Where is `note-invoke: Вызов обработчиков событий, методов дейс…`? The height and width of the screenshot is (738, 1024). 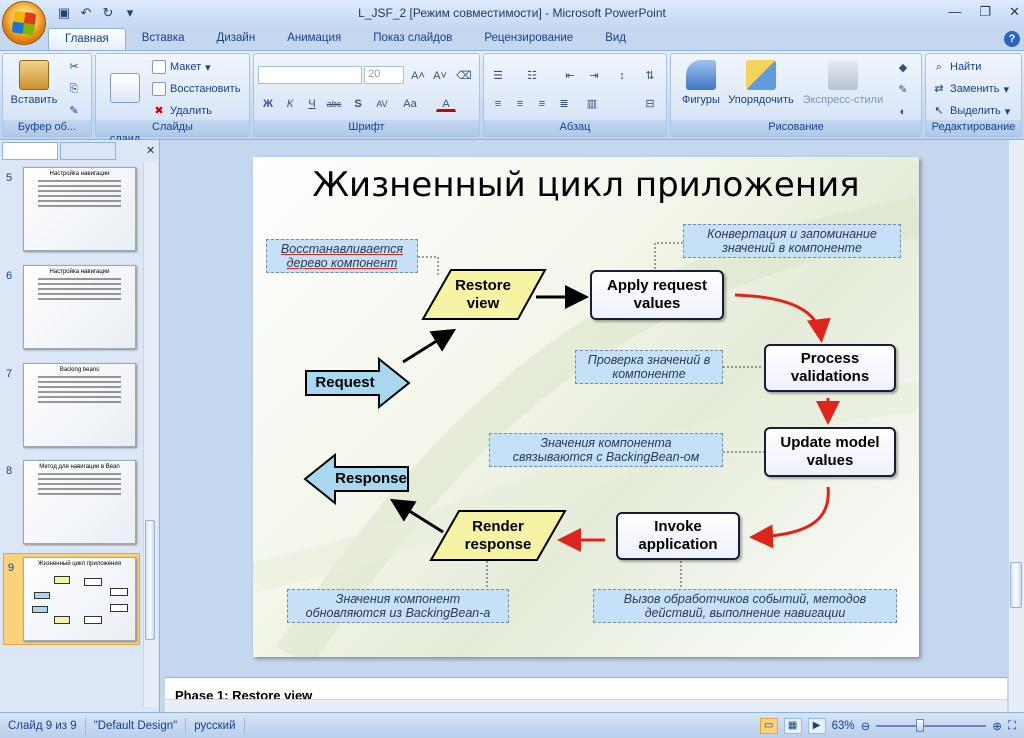
note-invoke: Вызов обработчиков событий, методов дейс… is located at coordinates (745, 606).